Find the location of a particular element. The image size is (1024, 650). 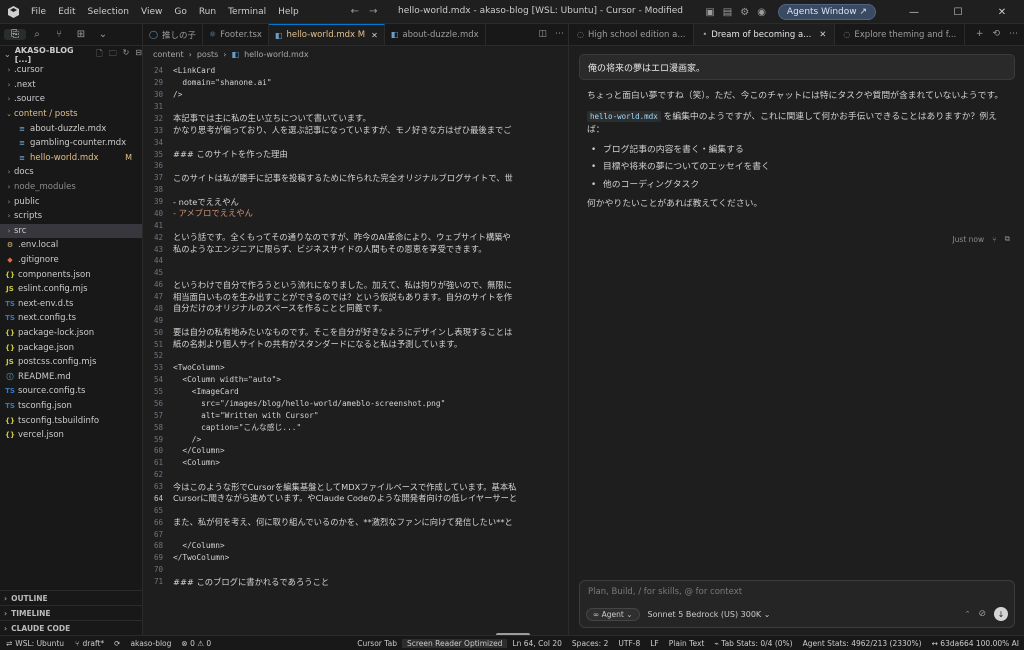

new-folder-icon: 🗀 is located at coordinates (113, 55).